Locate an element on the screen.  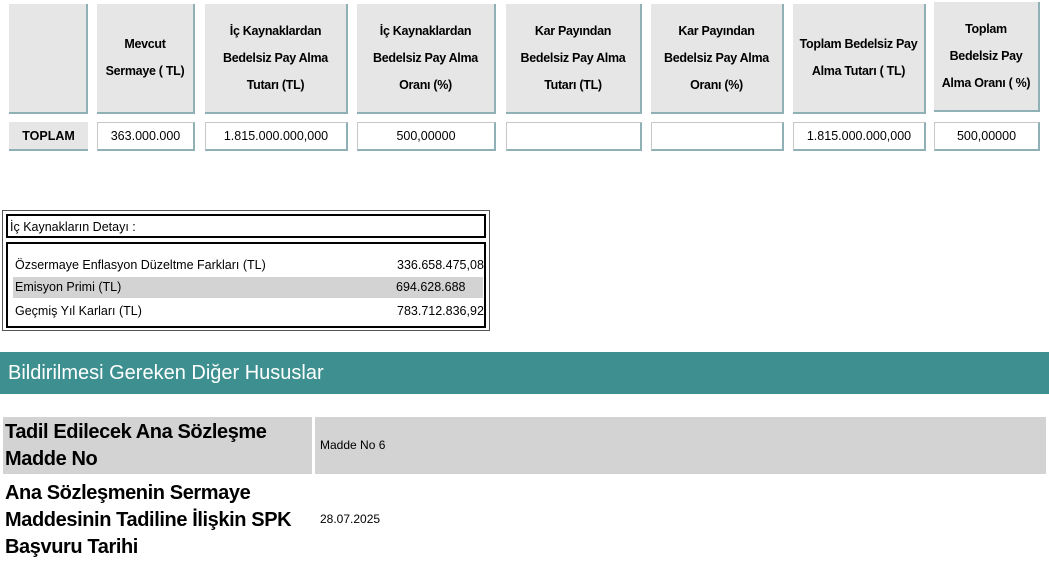
info-value: Madde No 6 is located at coordinates (353, 445).